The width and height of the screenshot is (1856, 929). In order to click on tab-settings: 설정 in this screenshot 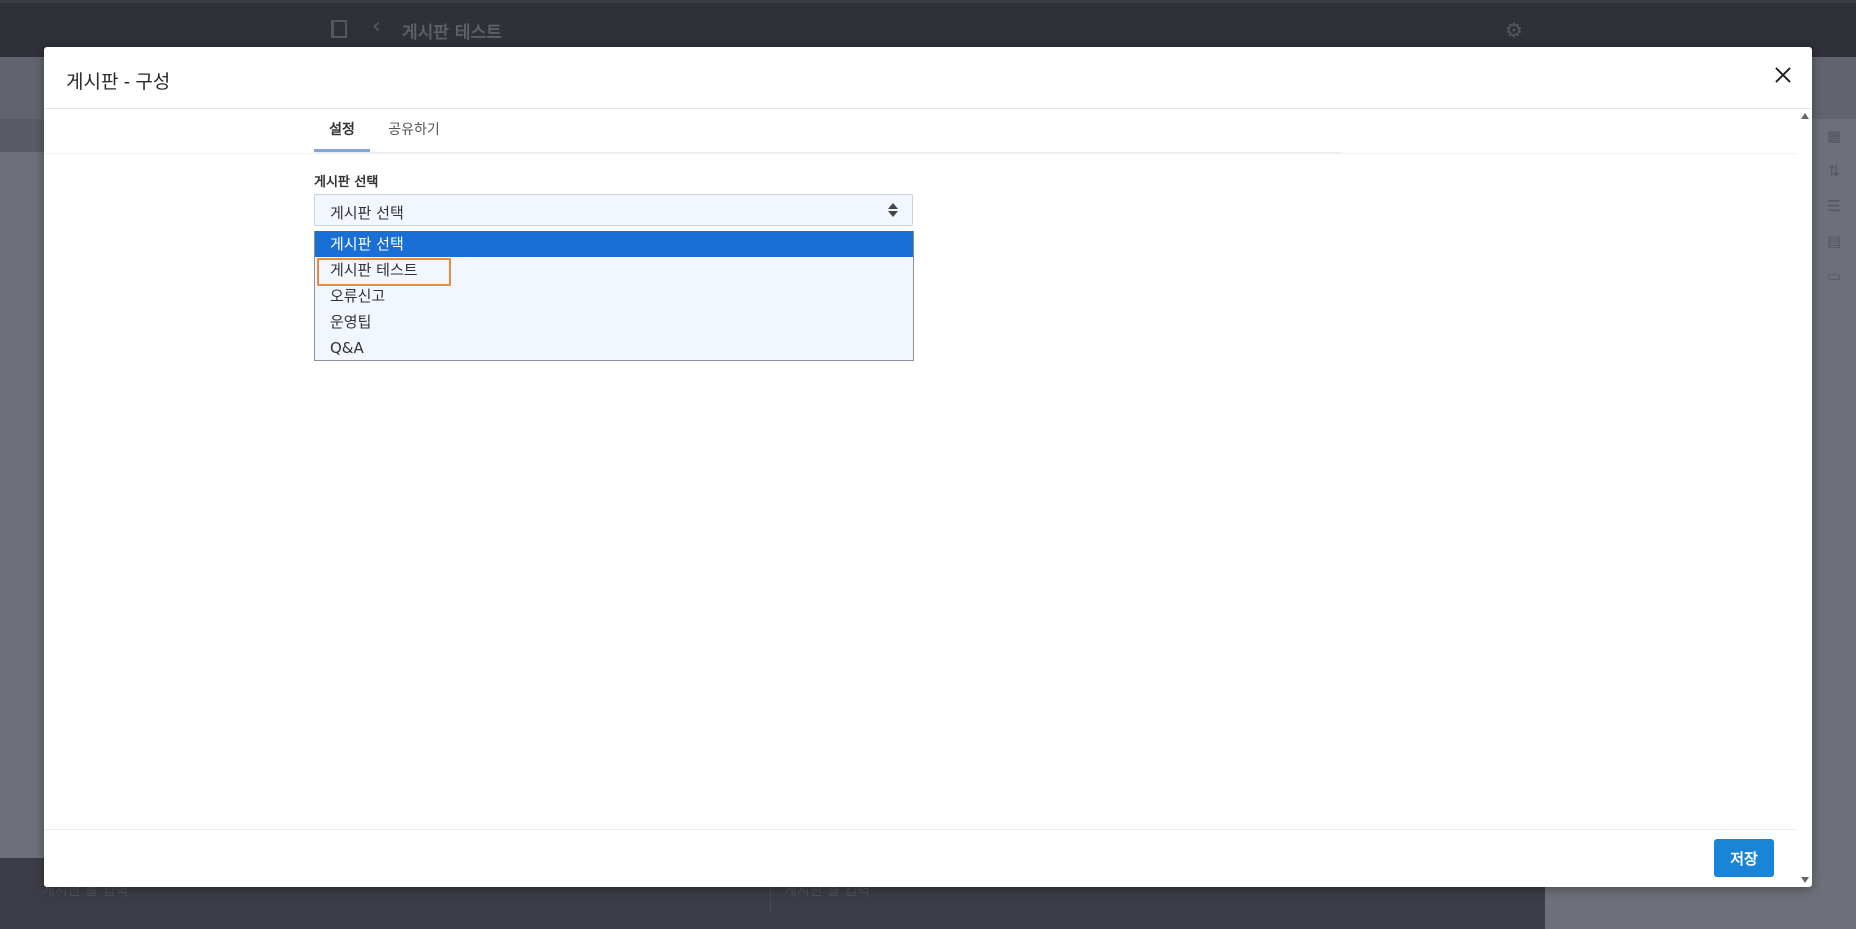, I will do `click(342, 130)`.